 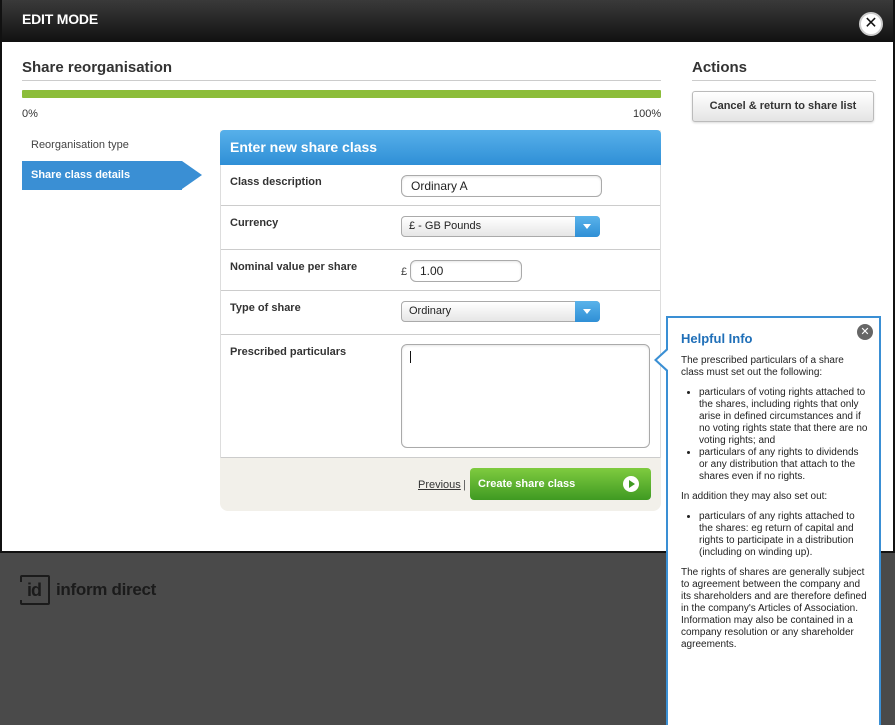 What do you see at coordinates (294, 267) in the screenshot?
I see `nominal-value-label: Nominal value per share` at bounding box center [294, 267].